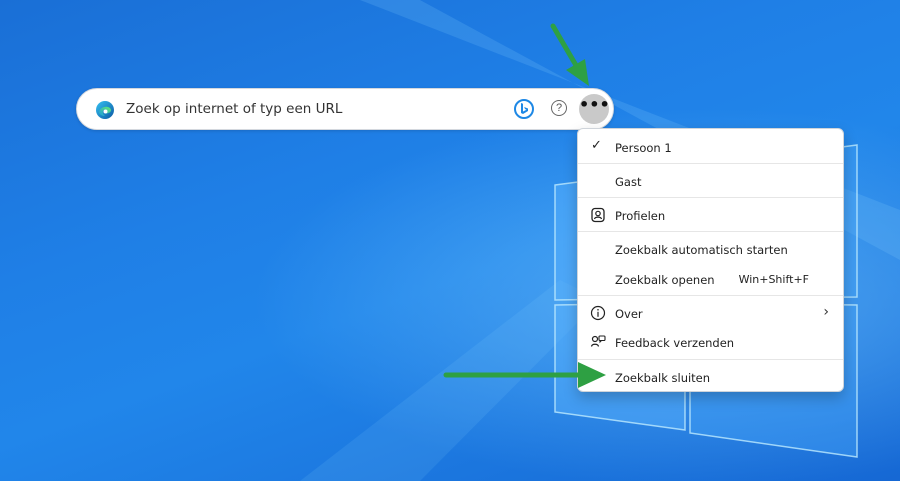  Describe the element at coordinates (524, 375) in the screenshot. I see `annotation-arrow-close-item` at that location.